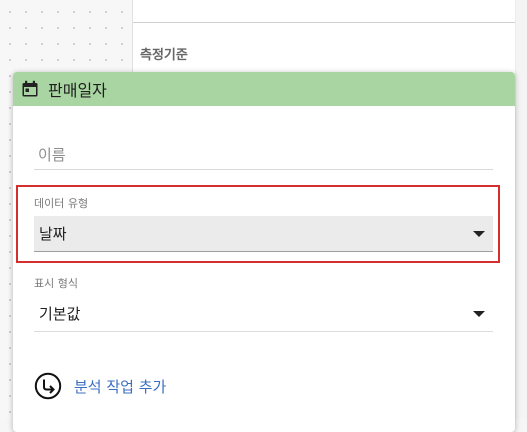 The height and width of the screenshot is (432, 527). I want to click on section-label-dimension: 측정기준, so click(164, 55).